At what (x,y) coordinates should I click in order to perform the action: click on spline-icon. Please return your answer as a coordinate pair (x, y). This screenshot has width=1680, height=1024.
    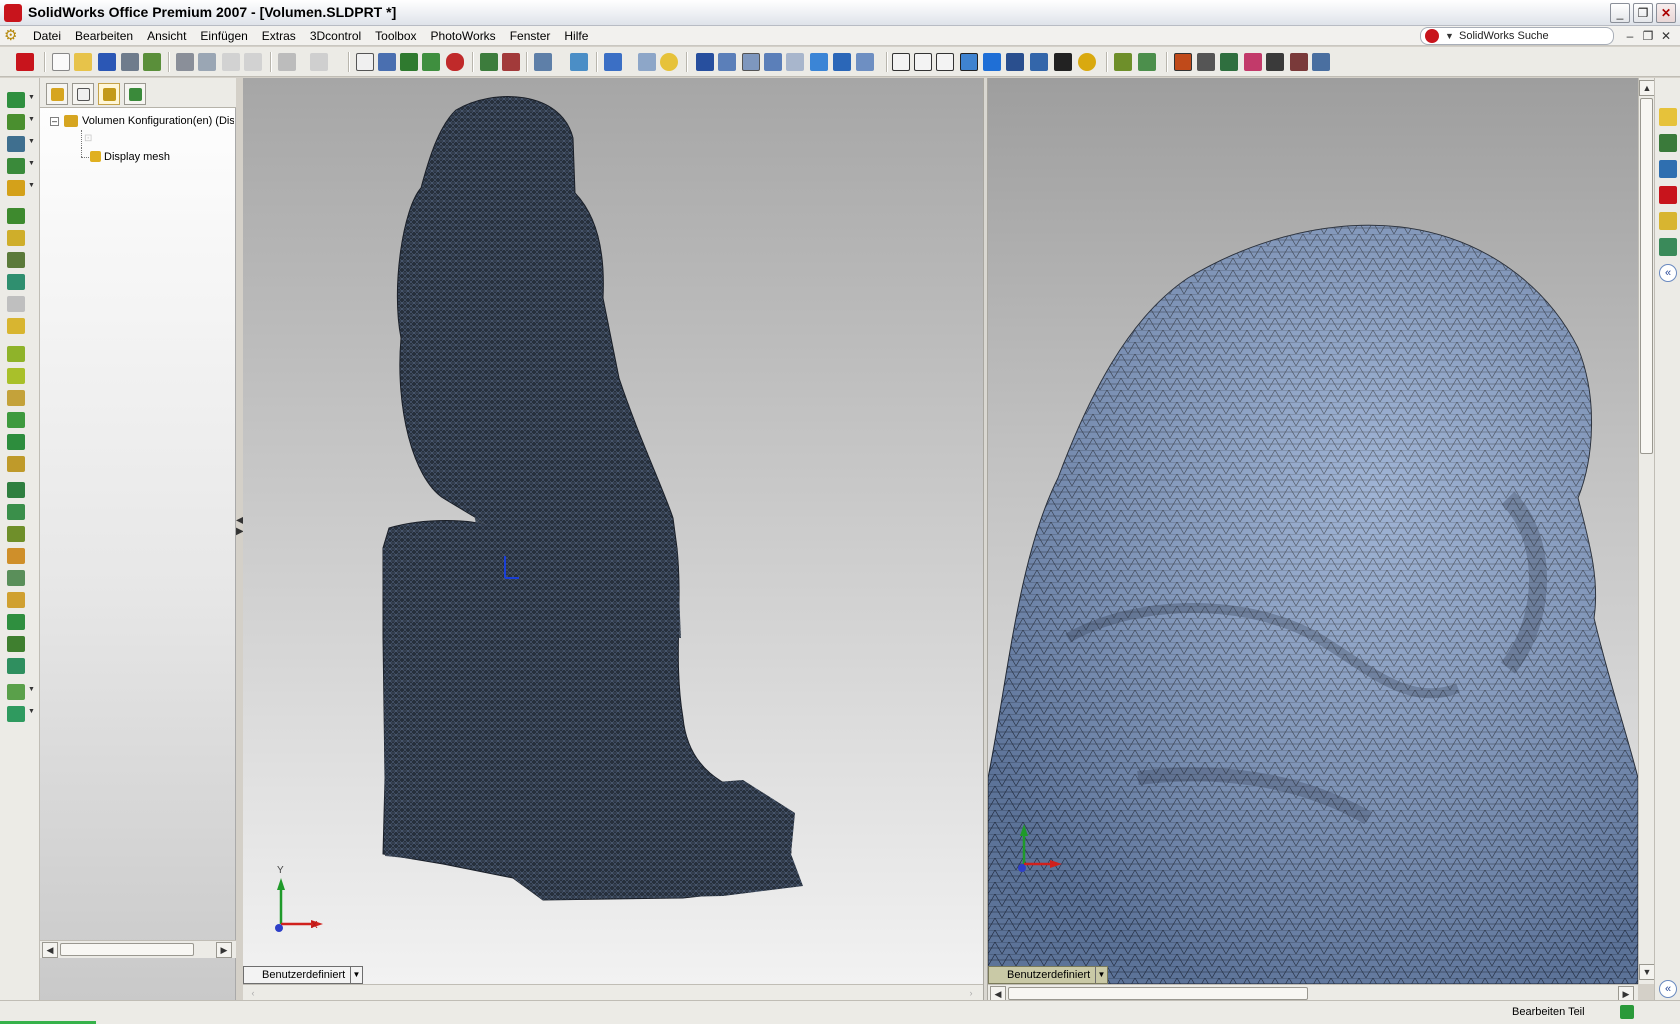
    Looking at the image, I should click on (16, 714).